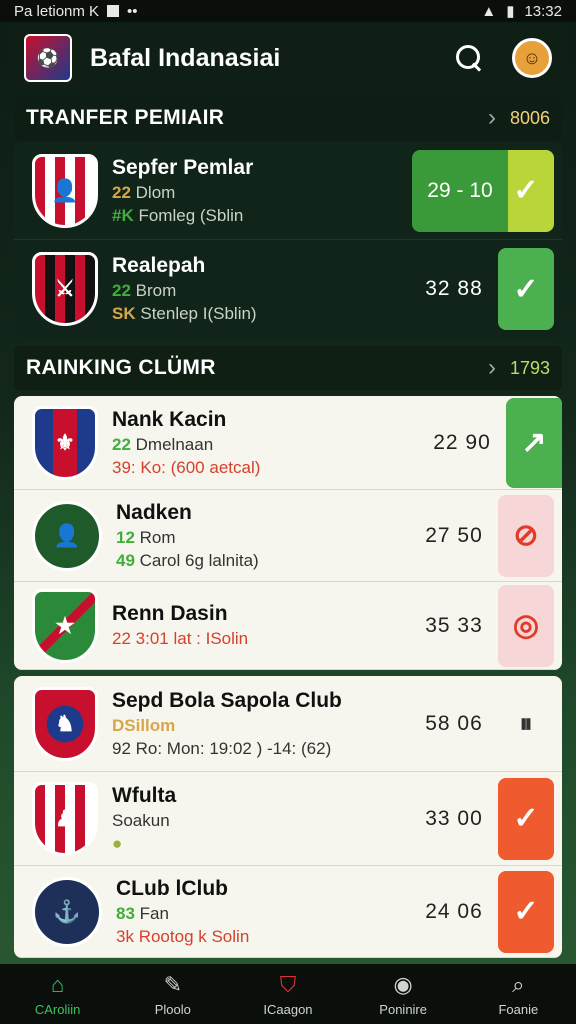 The height and width of the screenshot is (1024, 576). Describe the element at coordinates (288, 1009) in the screenshot. I see `nav-label: ICaagon` at that location.